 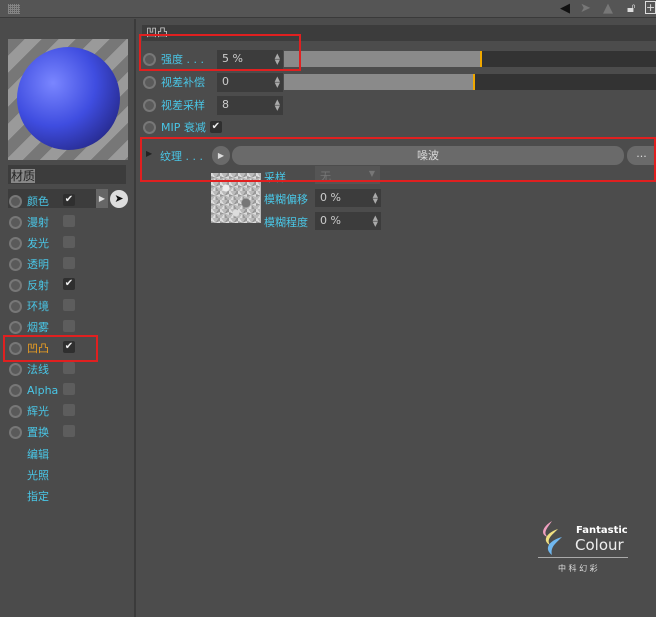 I want to click on sidebar-link: 指定, so click(x=38, y=496).